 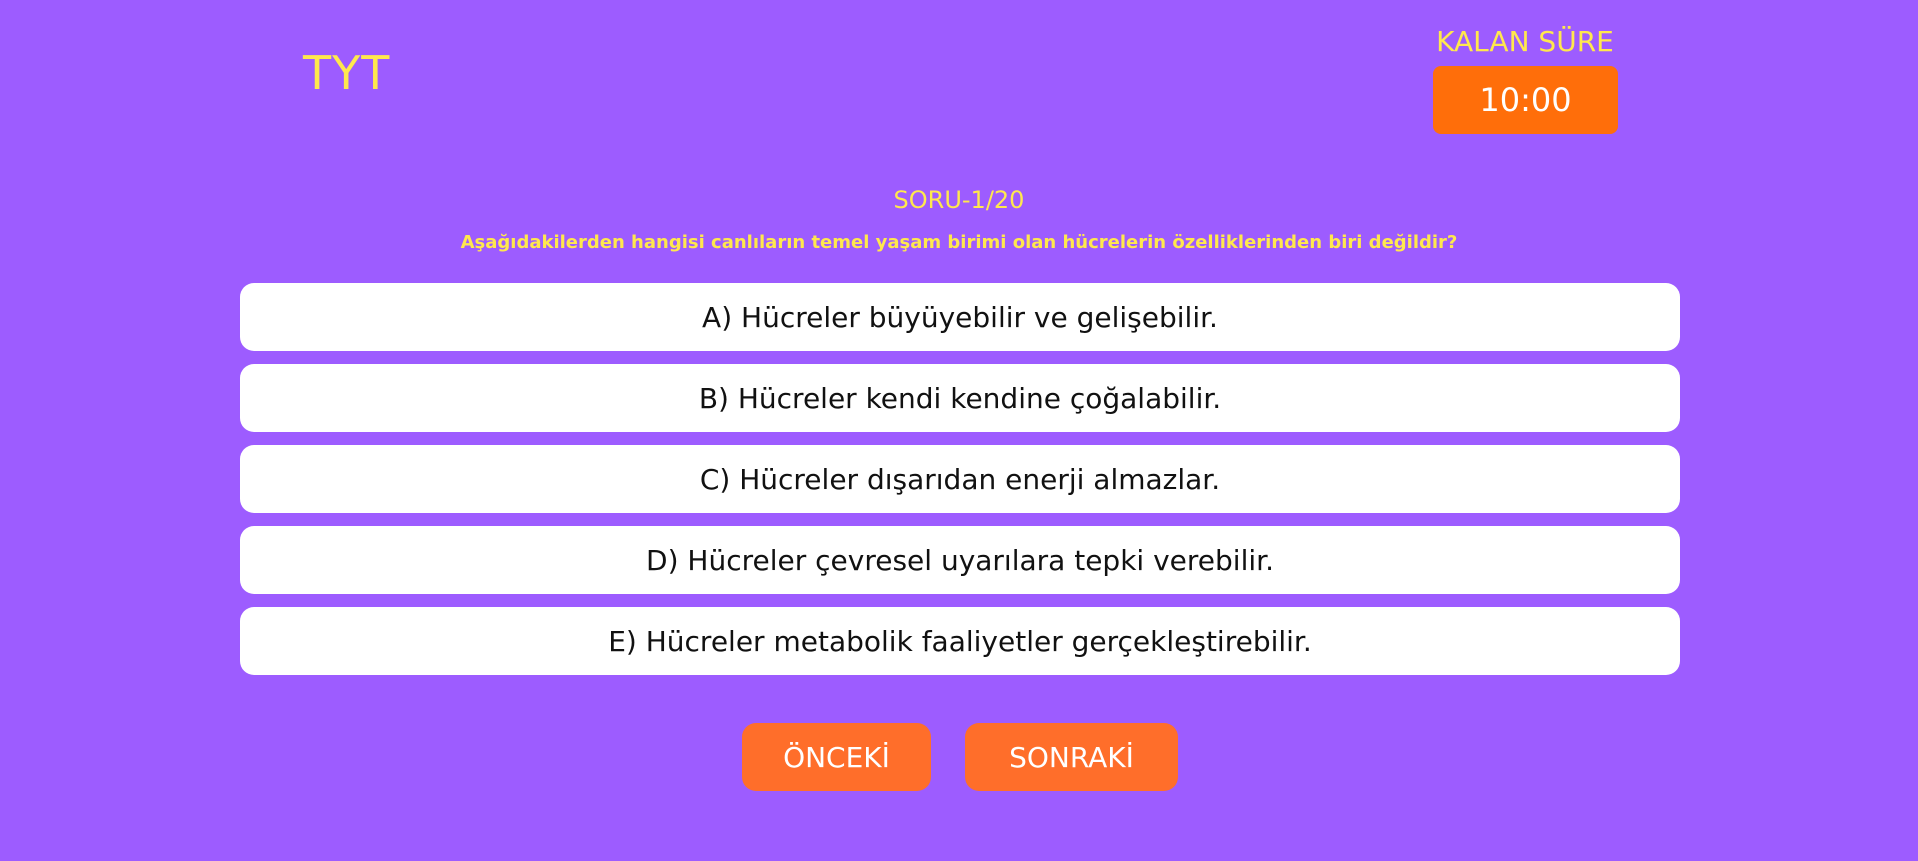 I want to click on option-label: A) Hücreler büyüyebilir ve gelişebilir., so click(x=960, y=317).